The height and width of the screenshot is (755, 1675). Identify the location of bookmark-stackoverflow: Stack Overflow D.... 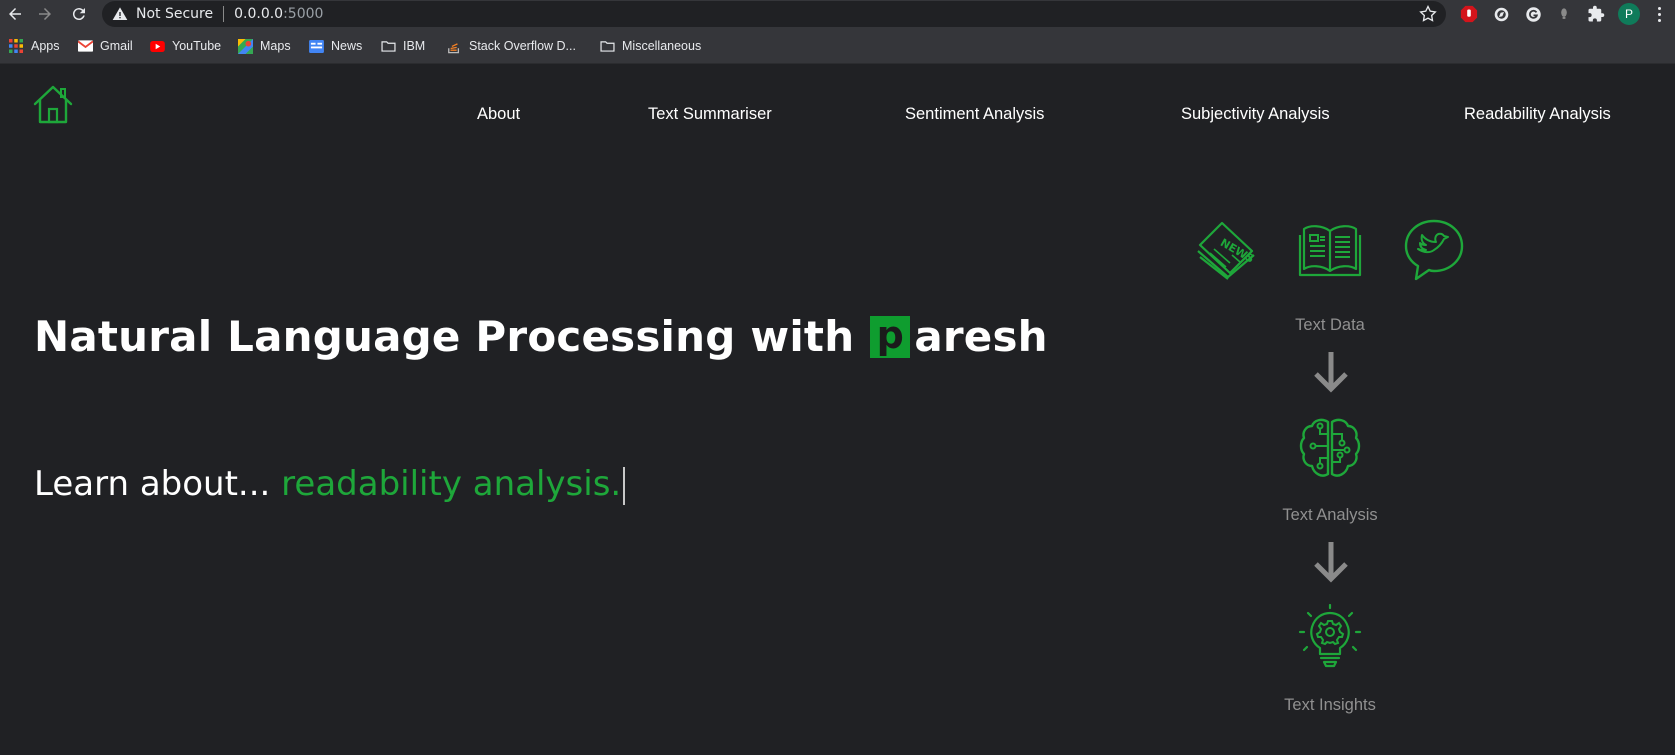
(511, 46).